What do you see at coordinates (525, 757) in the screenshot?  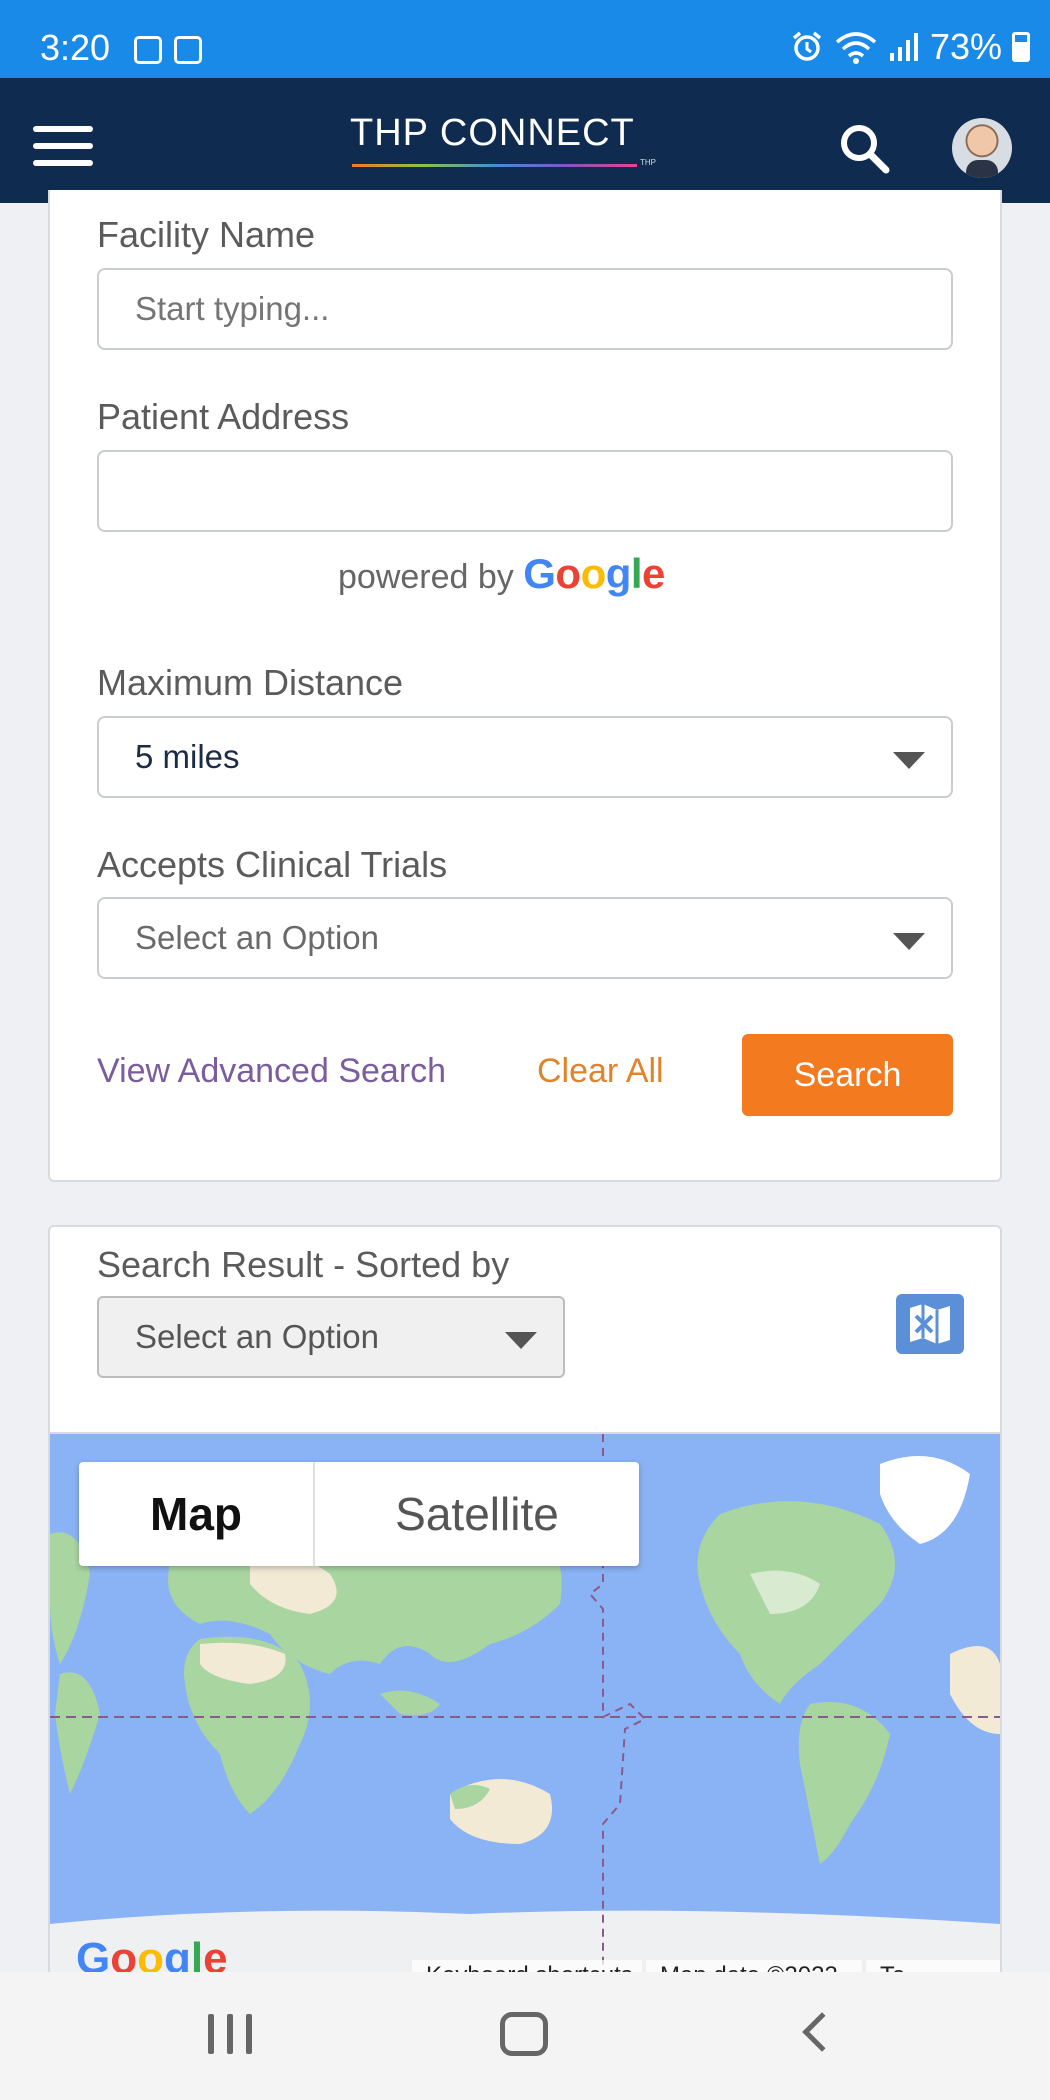 I see `max-distance-select: 5 miles` at bounding box center [525, 757].